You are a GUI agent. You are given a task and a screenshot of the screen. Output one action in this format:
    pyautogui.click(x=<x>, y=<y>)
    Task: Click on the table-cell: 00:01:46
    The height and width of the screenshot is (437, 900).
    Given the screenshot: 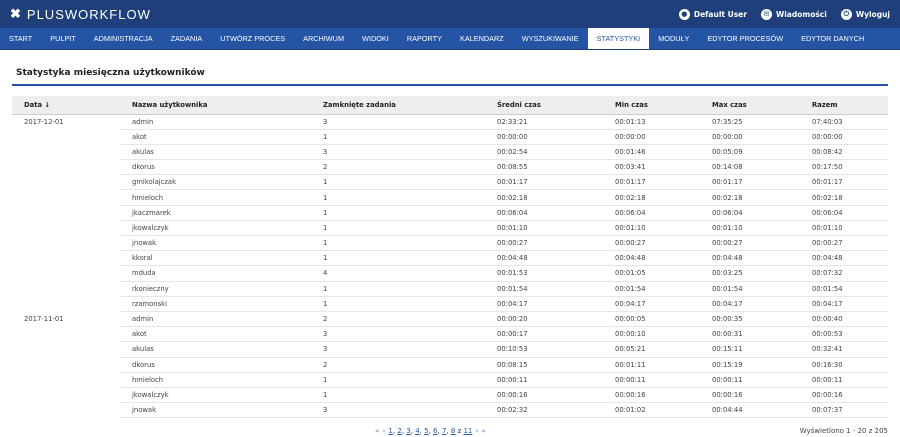 What is the action you would take?
    pyautogui.click(x=651, y=152)
    